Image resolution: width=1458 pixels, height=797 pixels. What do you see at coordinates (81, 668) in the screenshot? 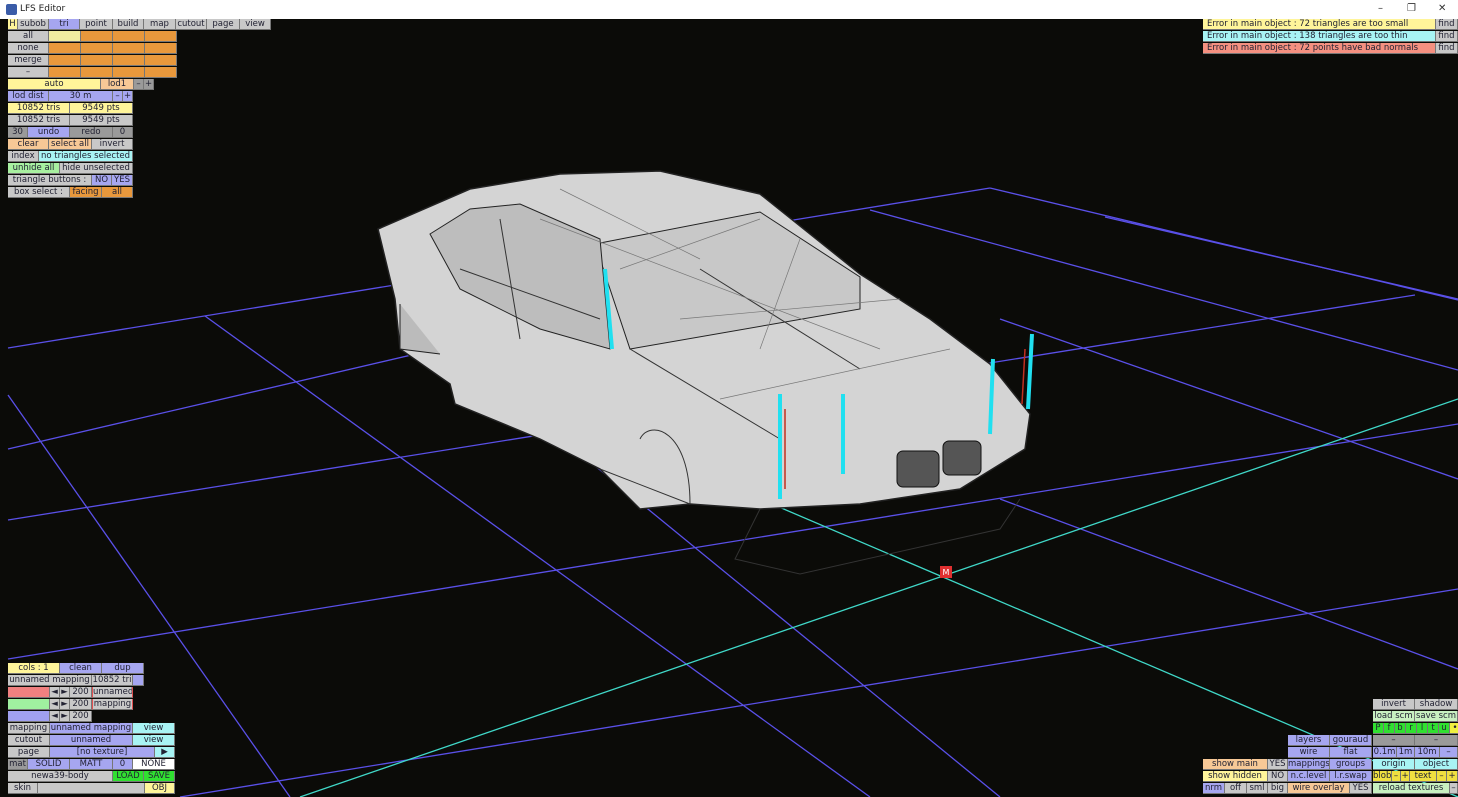
I see `clean-button: clean` at bounding box center [81, 668].